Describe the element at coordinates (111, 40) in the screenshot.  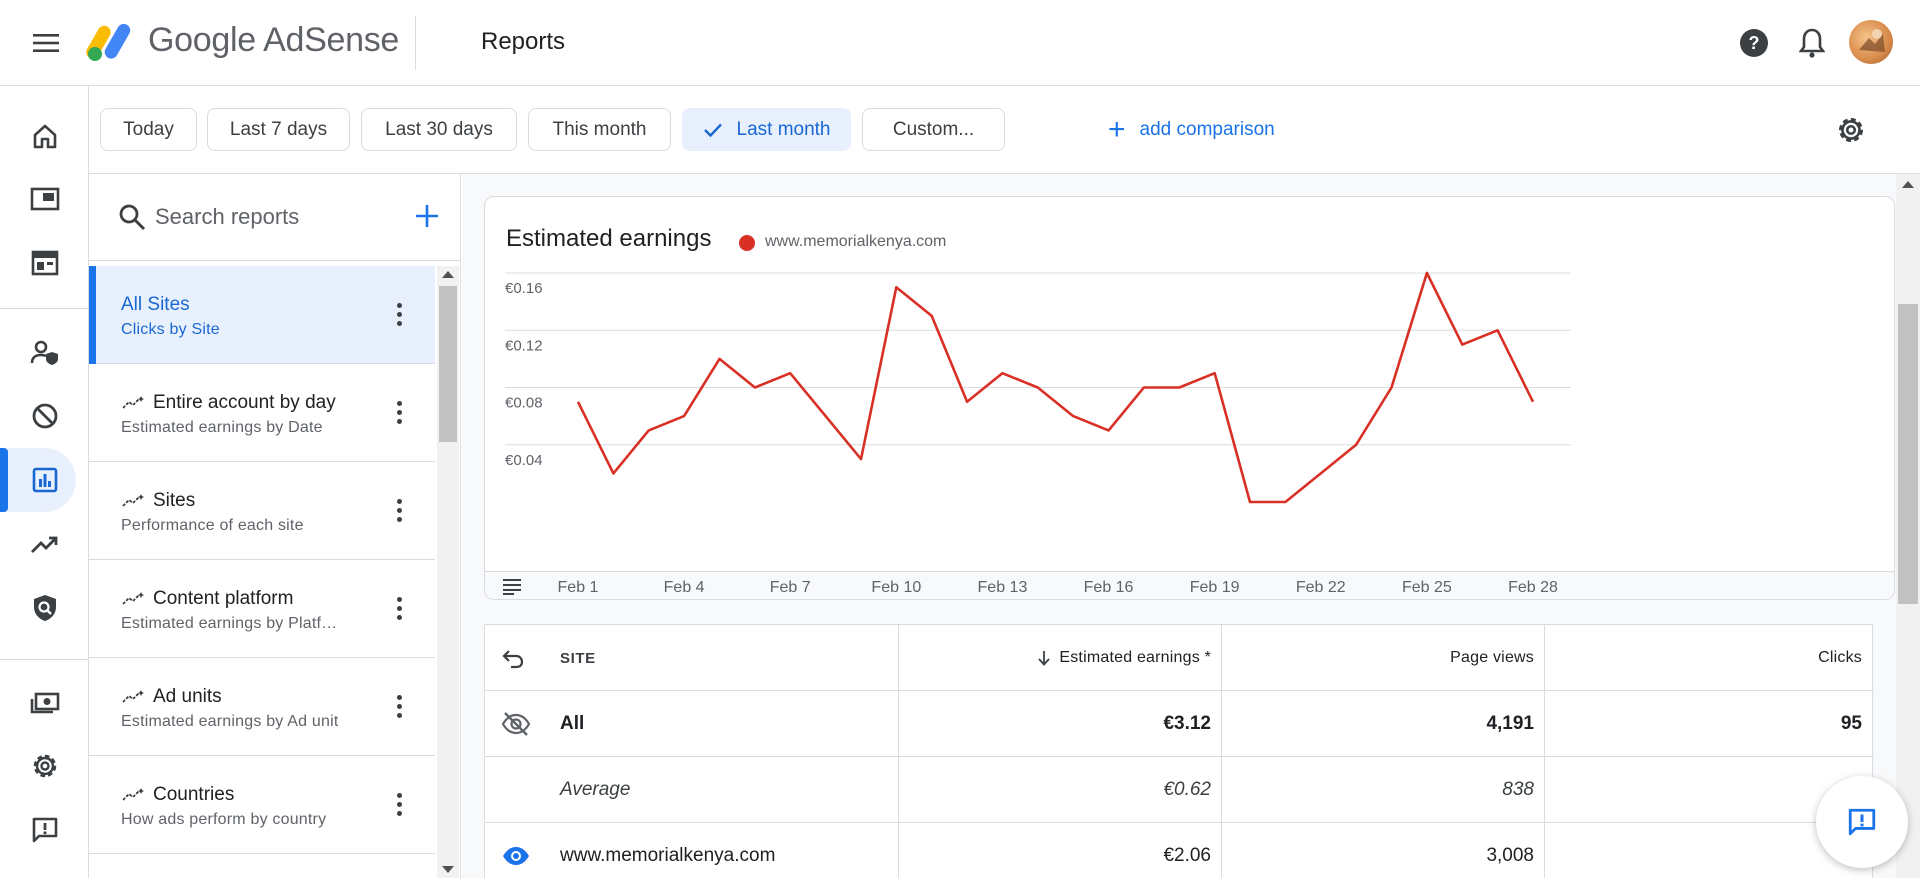
I see `adsense-logo-icon` at that location.